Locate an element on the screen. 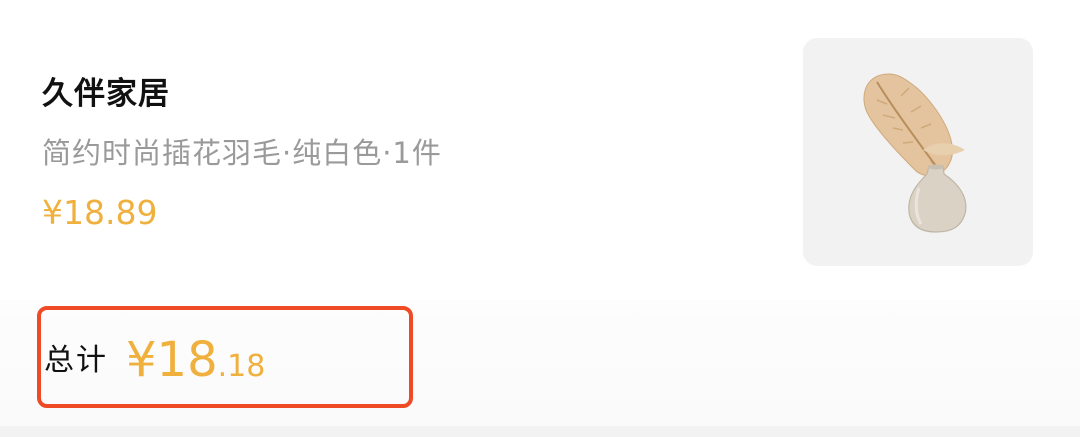  feather-vase-image is located at coordinates (915, 153).